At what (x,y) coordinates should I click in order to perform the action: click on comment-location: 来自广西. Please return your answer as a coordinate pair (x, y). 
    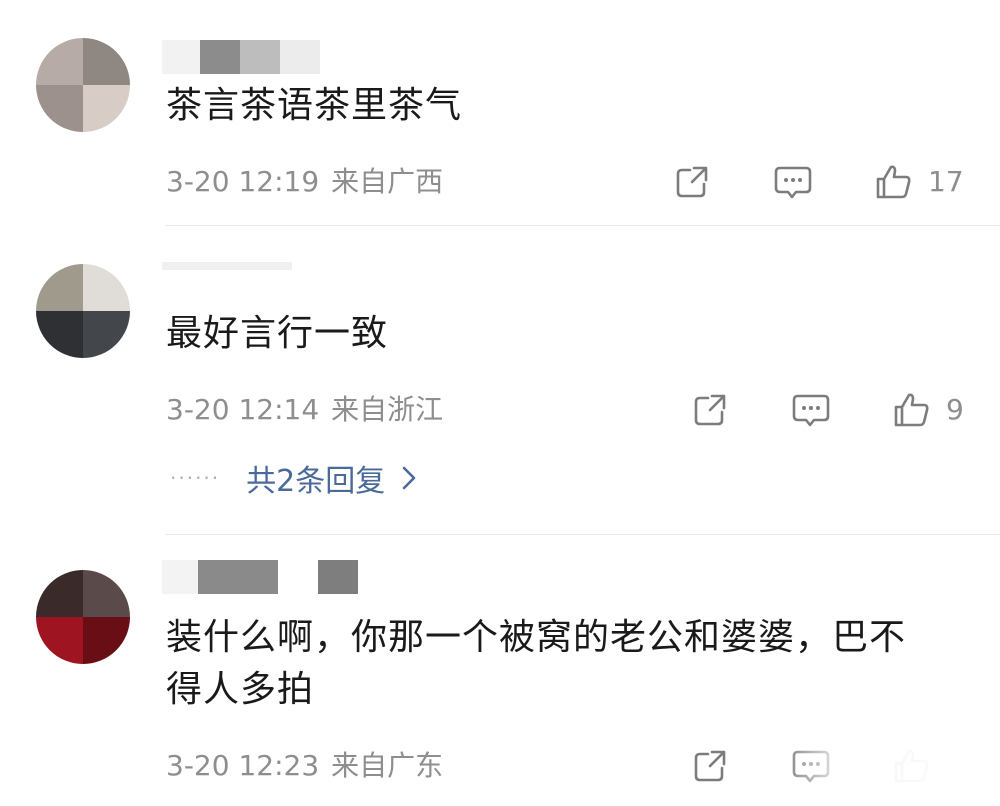
    Looking at the image, I should click on (387, 181).